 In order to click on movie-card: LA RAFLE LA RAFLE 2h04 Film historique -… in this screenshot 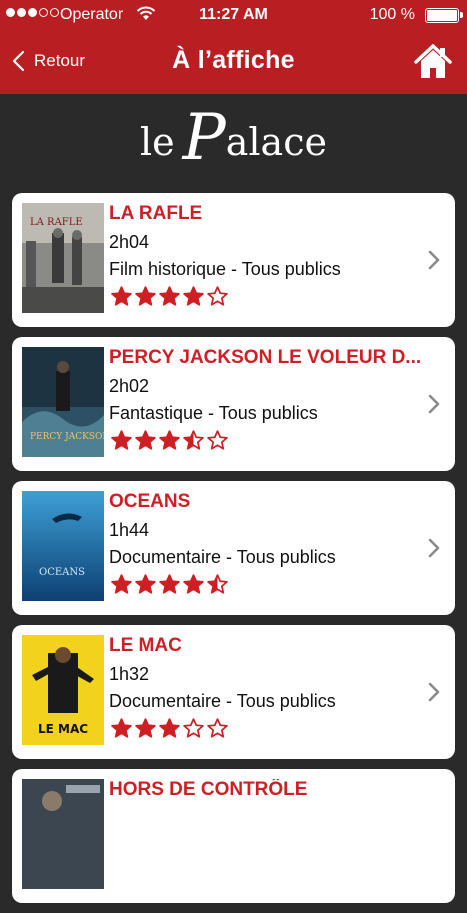, I will do `click(233, 260)`.